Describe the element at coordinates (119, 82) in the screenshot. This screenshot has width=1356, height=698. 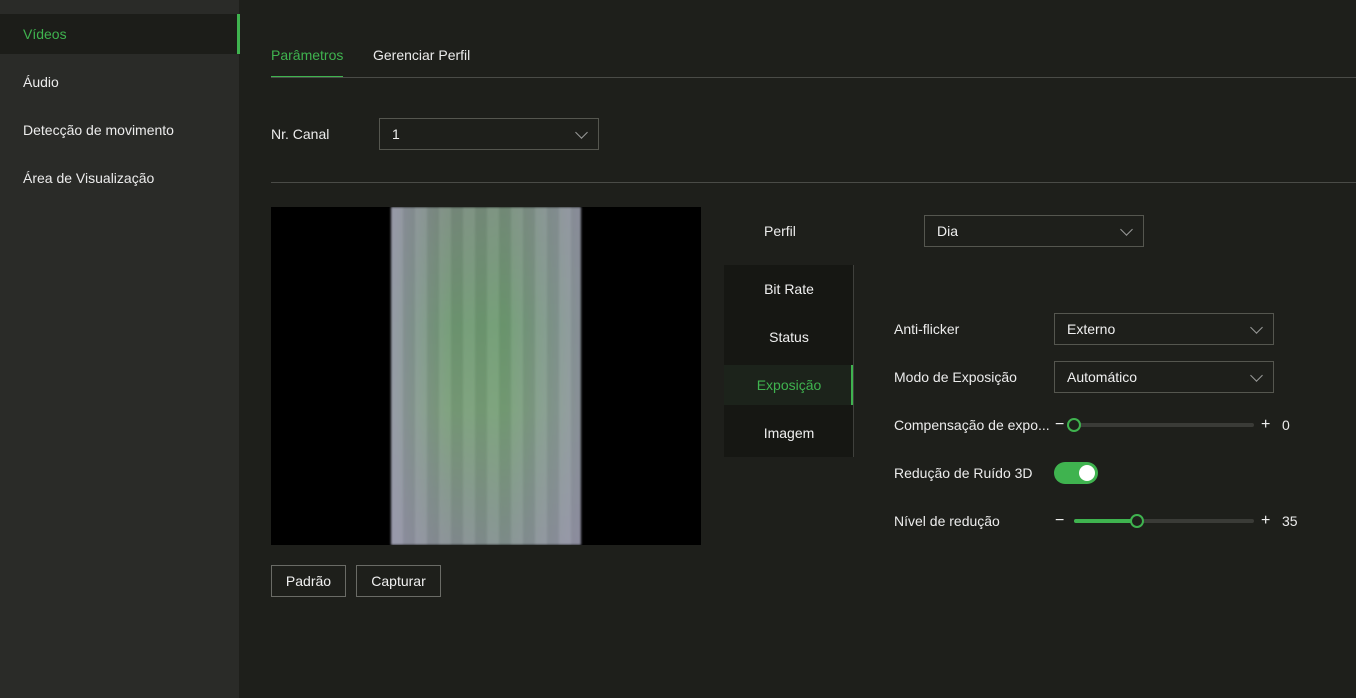
I see `sidebar-item-audio: Áudio` at that location.